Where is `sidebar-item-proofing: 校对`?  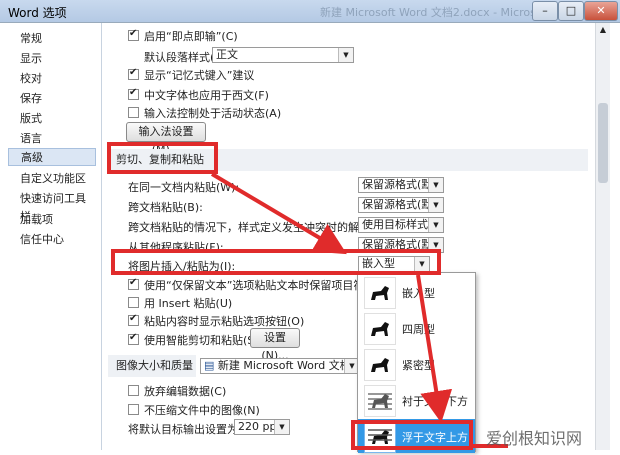 sidebar-item-proofing: 校对 is located at coordinates (52, 79).